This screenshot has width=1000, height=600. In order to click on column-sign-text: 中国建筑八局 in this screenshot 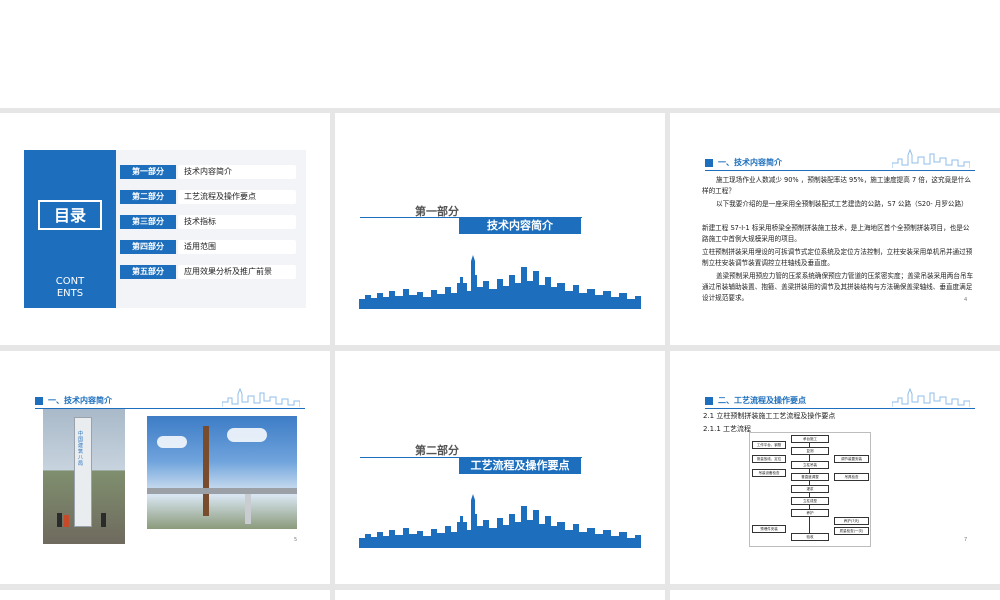, I will do `click(81, 449)`.